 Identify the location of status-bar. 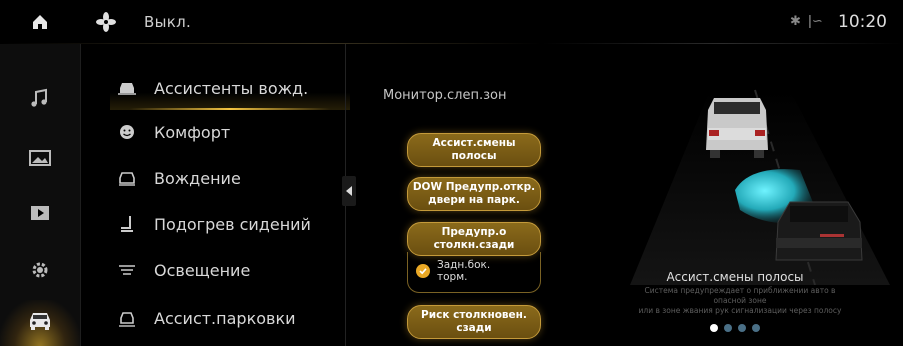
(451, 22).